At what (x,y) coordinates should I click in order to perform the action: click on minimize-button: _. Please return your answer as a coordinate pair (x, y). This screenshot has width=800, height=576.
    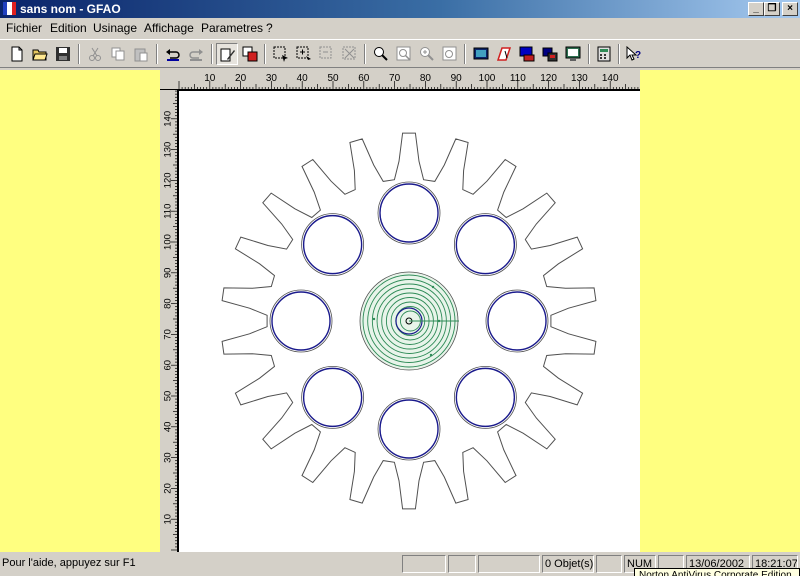
    Looking at the image, I should click on (756, 9).